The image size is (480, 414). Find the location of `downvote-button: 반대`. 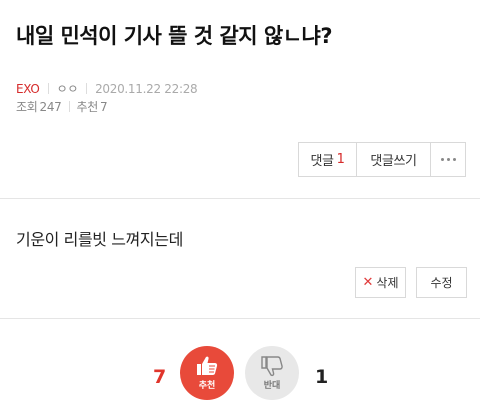

downvote-button: 반대 is located at coordinates (272, 373).